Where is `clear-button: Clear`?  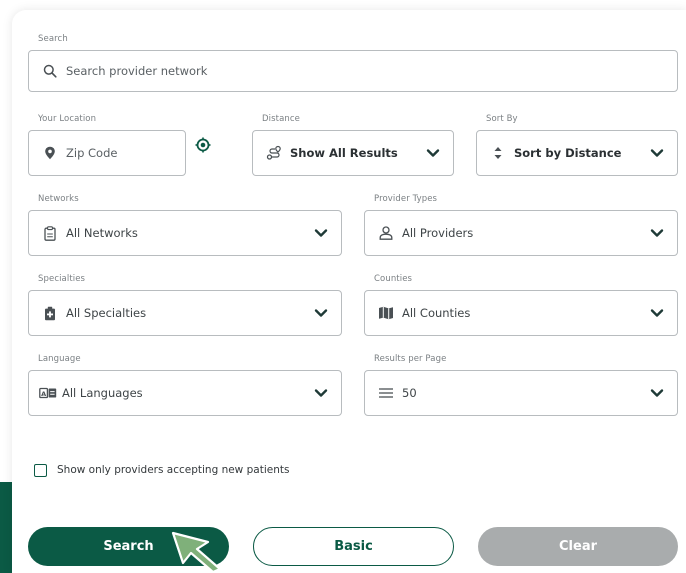
clear-button: Clear is located at coordinates (578, 546).